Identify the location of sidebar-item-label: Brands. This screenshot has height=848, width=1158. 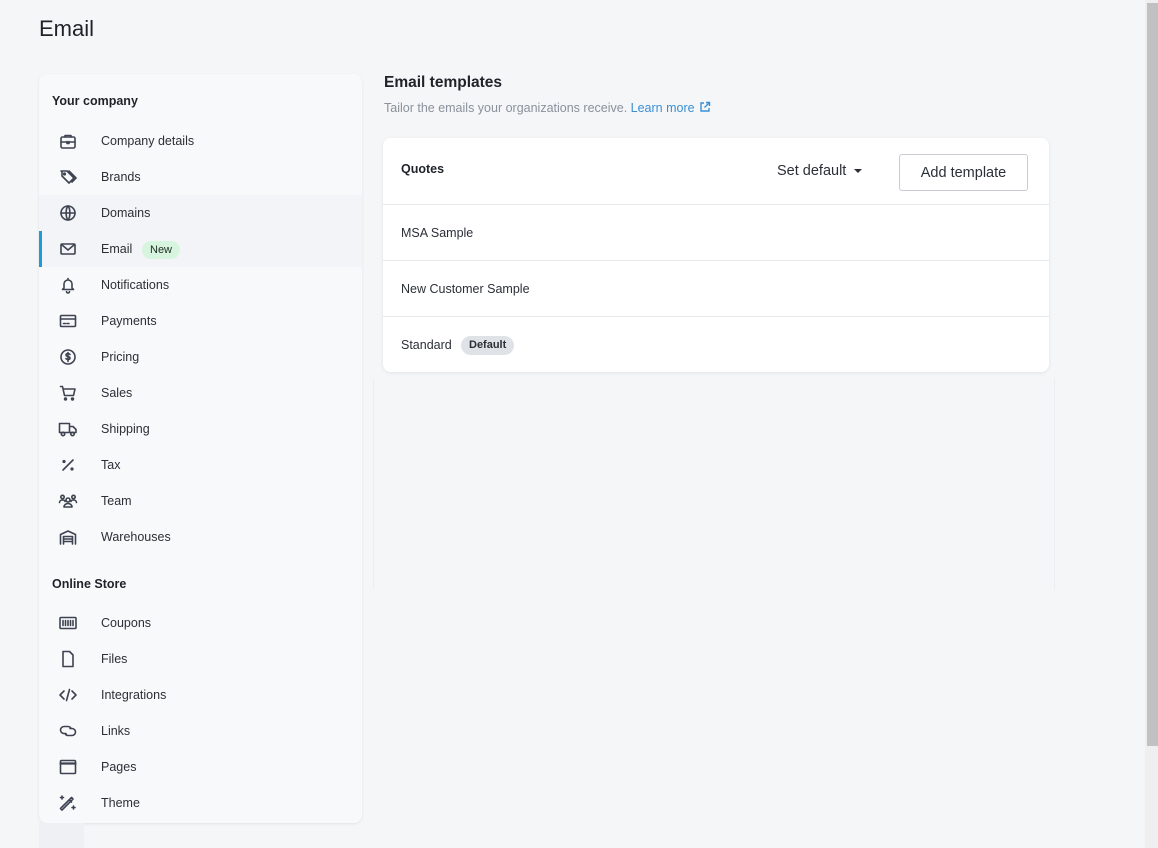
(121, 177).